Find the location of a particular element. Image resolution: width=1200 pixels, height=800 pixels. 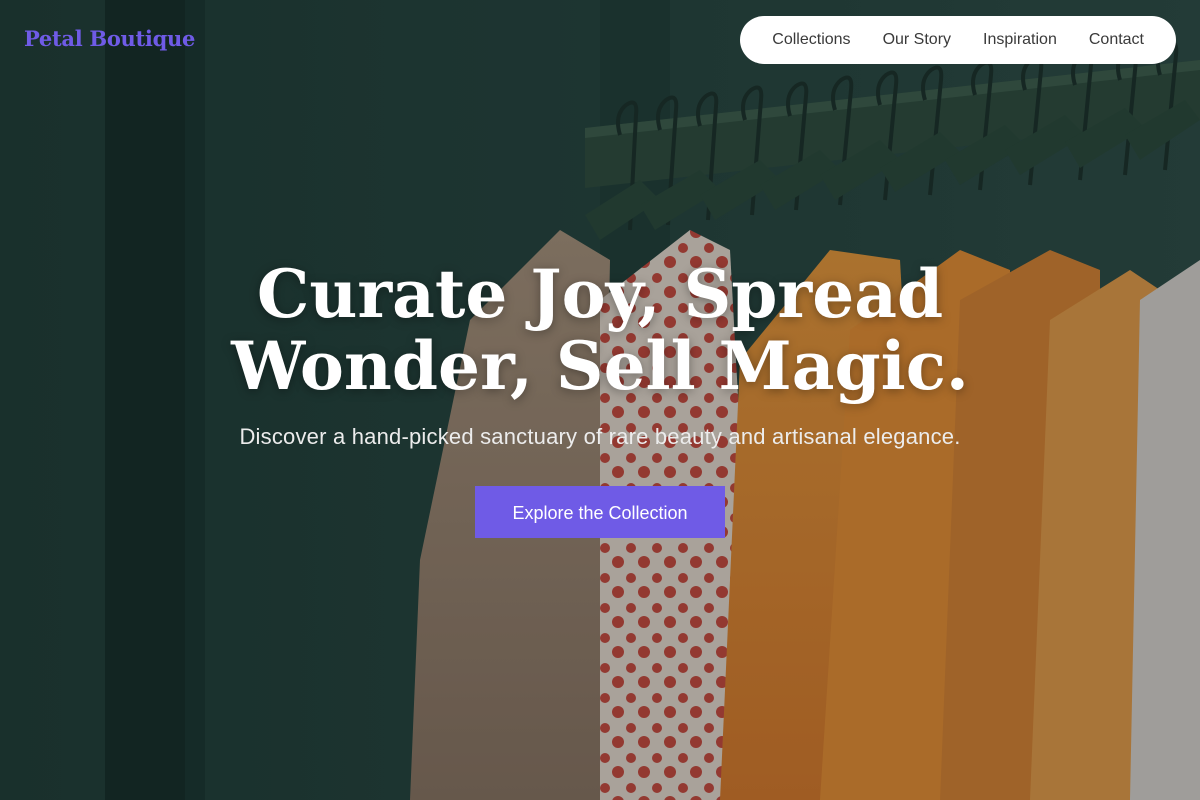

hero-title: Curate Joy, Spread Wonder, Sell Magic. is located at coordinates (600, 330).